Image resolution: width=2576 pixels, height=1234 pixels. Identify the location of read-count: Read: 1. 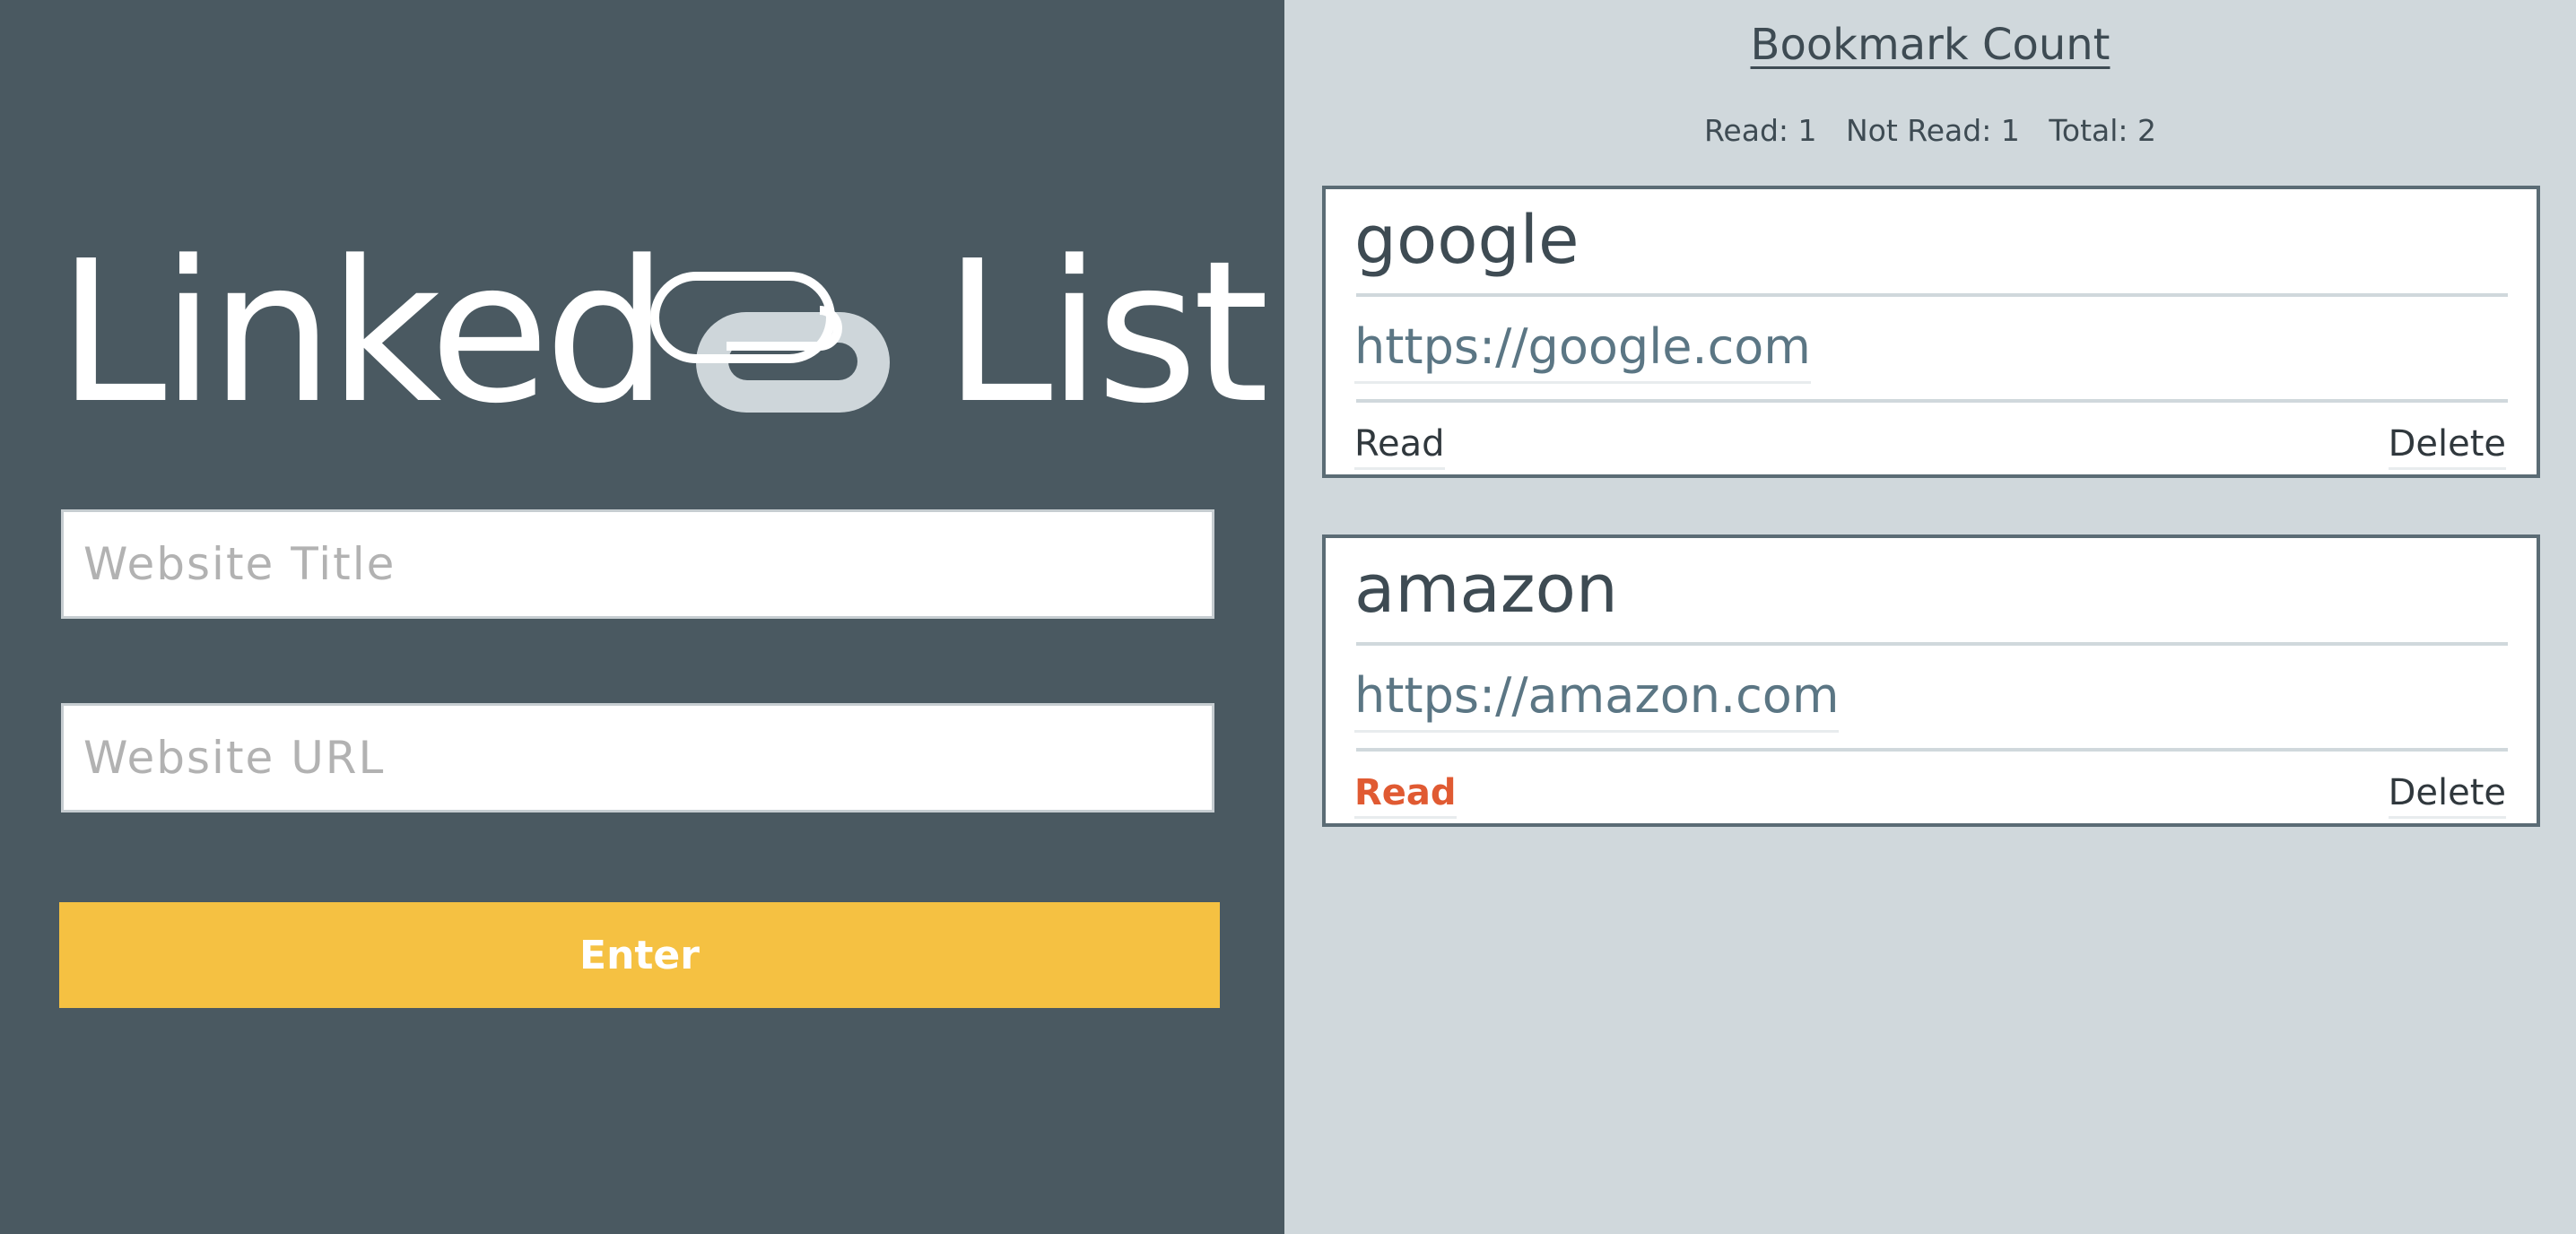
(1760, 130).